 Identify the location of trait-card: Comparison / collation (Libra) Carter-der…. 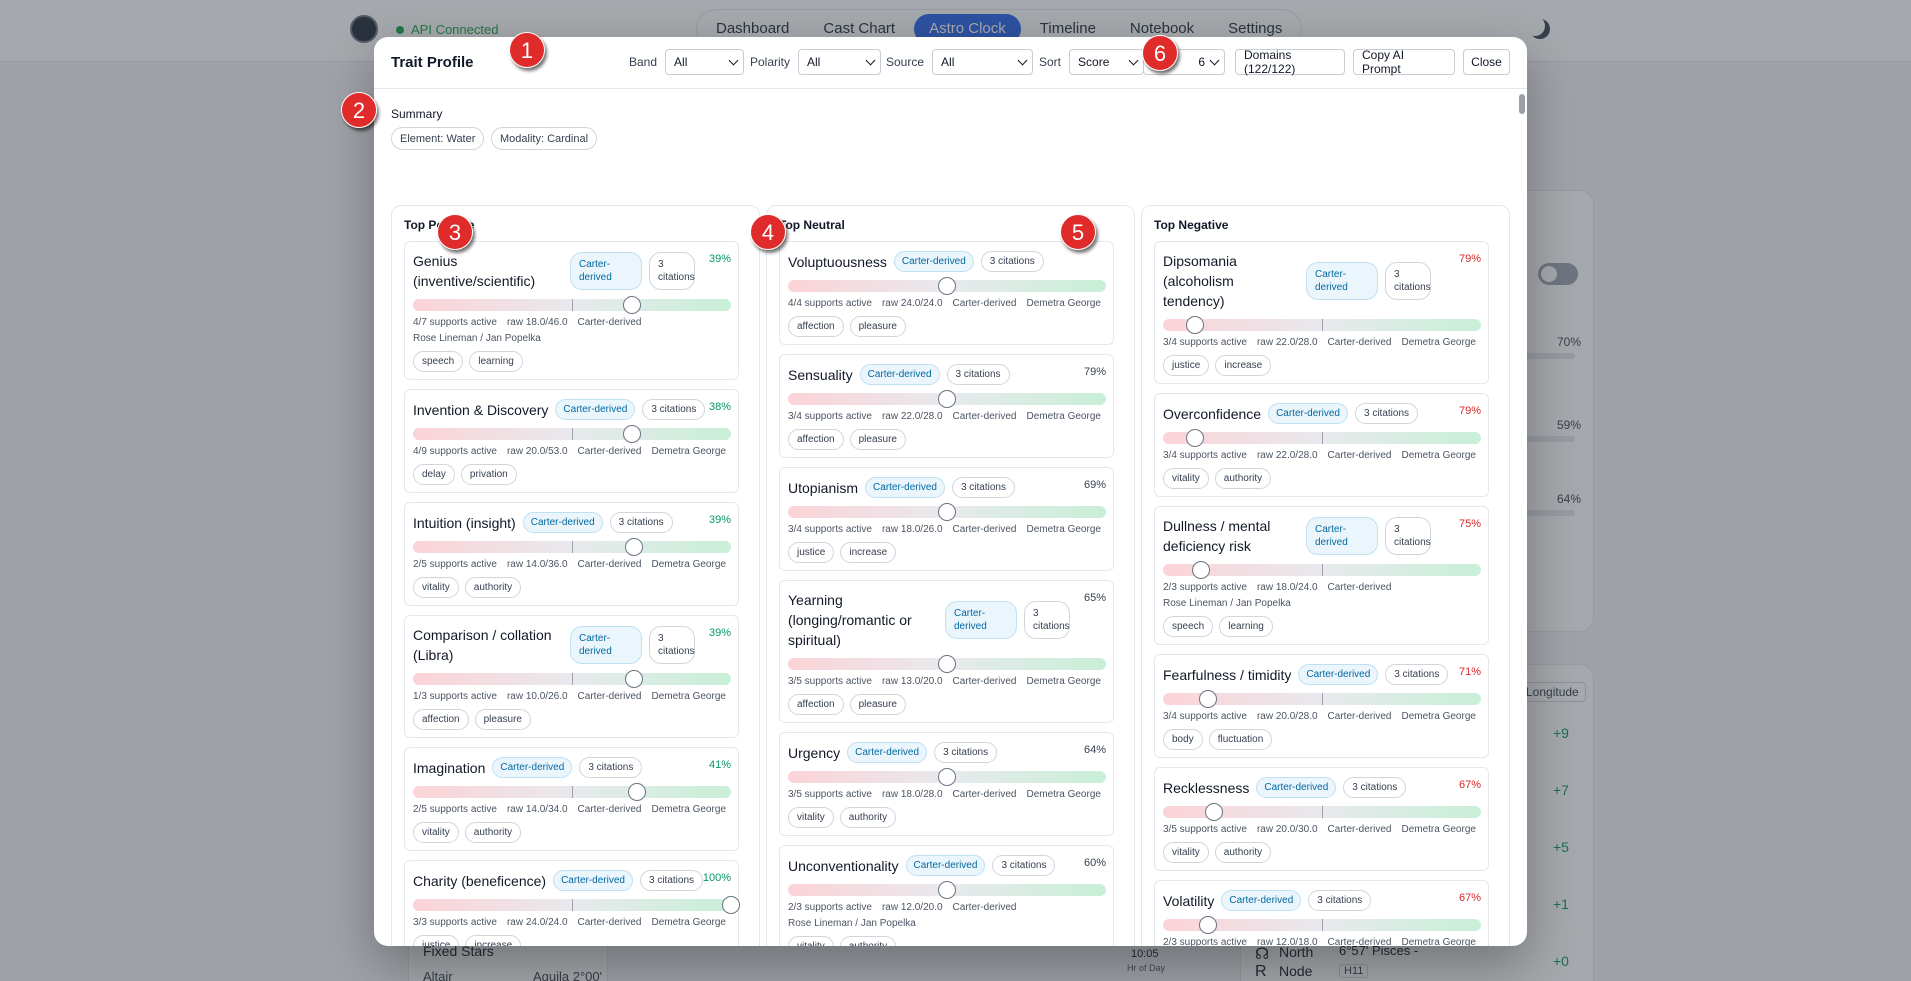
(571, 676).